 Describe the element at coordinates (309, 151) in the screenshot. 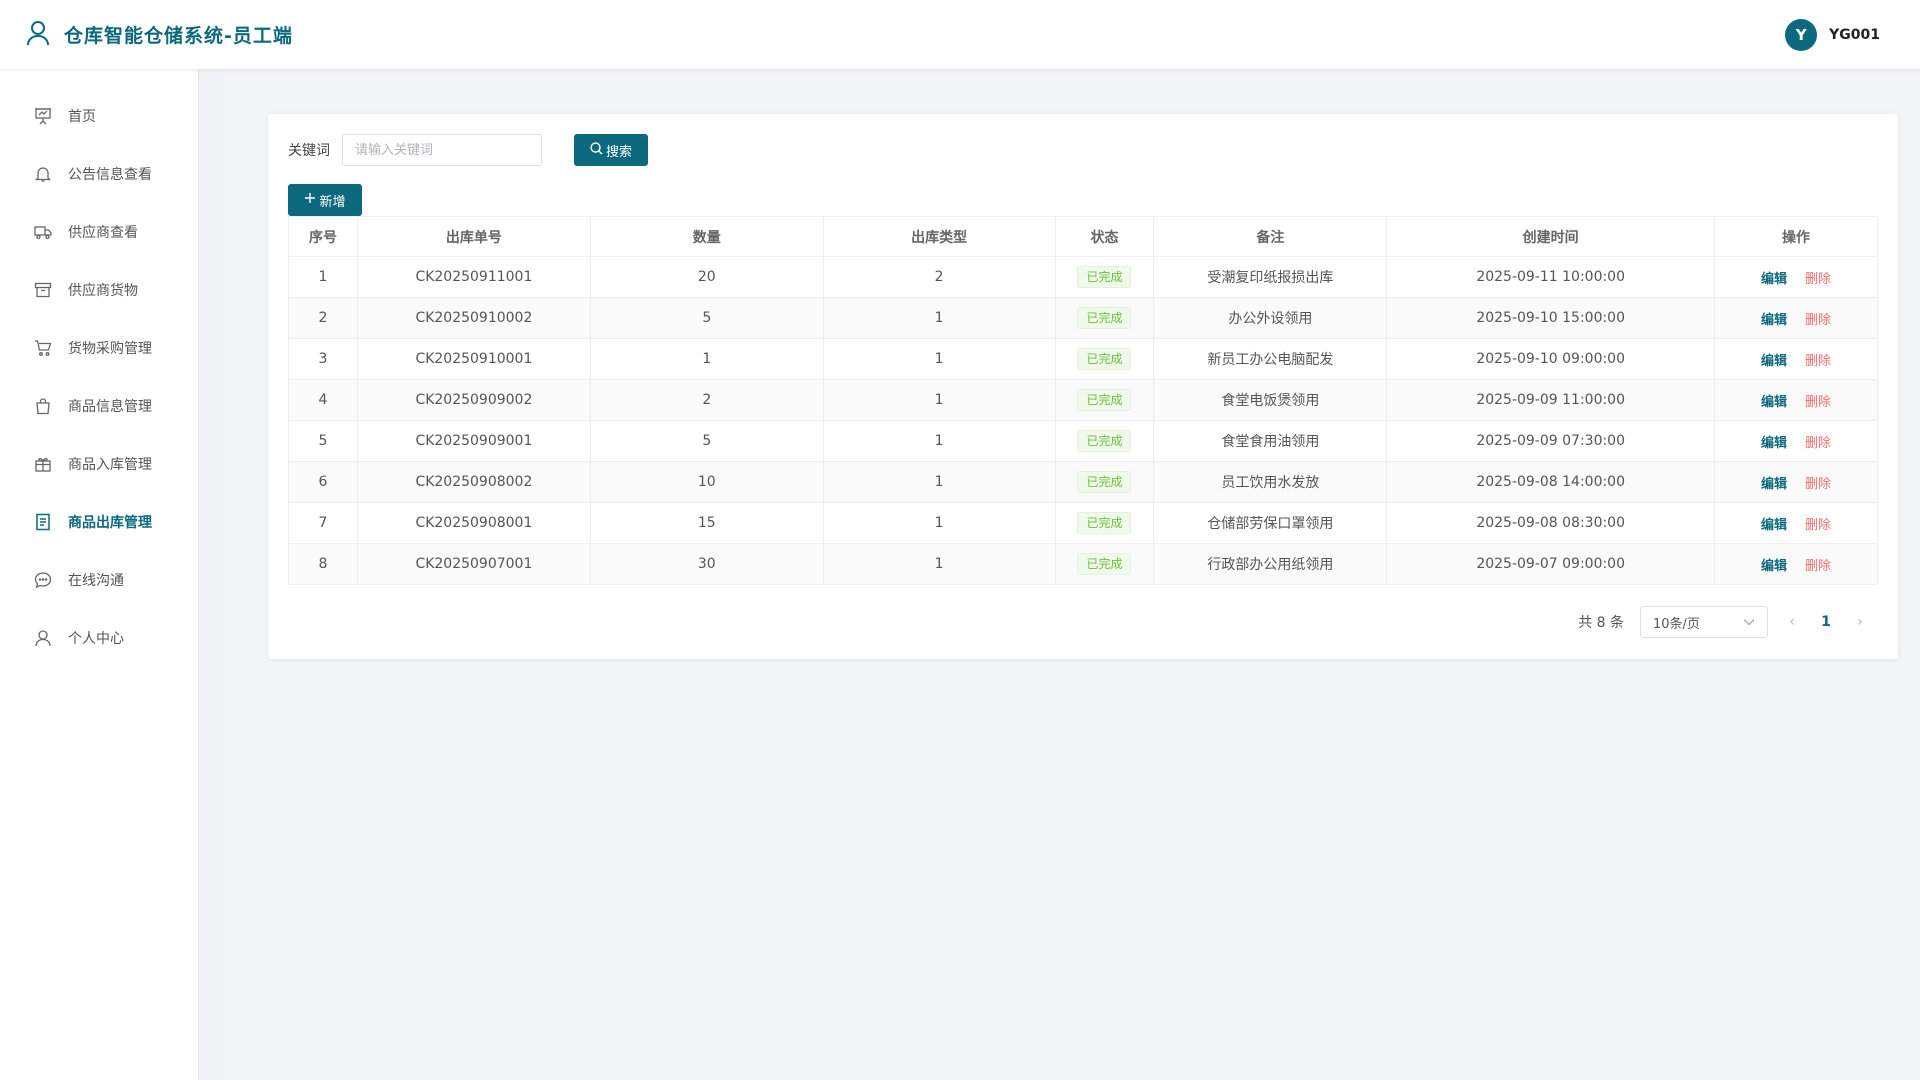

I see `search-label: 关键词` at that location.